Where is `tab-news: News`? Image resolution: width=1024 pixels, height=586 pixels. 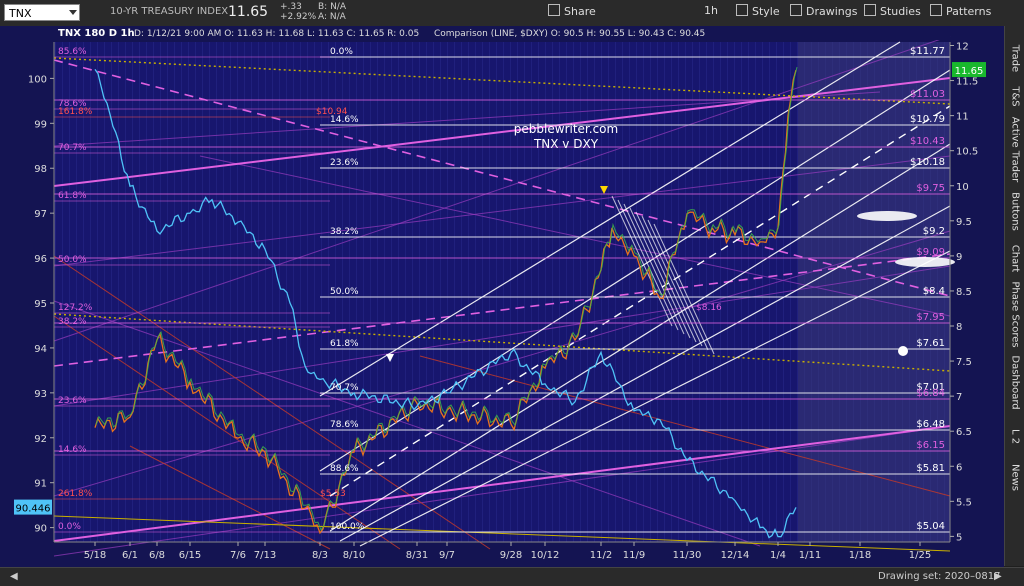
tab-news: News is located at coordinates (1014, 478).